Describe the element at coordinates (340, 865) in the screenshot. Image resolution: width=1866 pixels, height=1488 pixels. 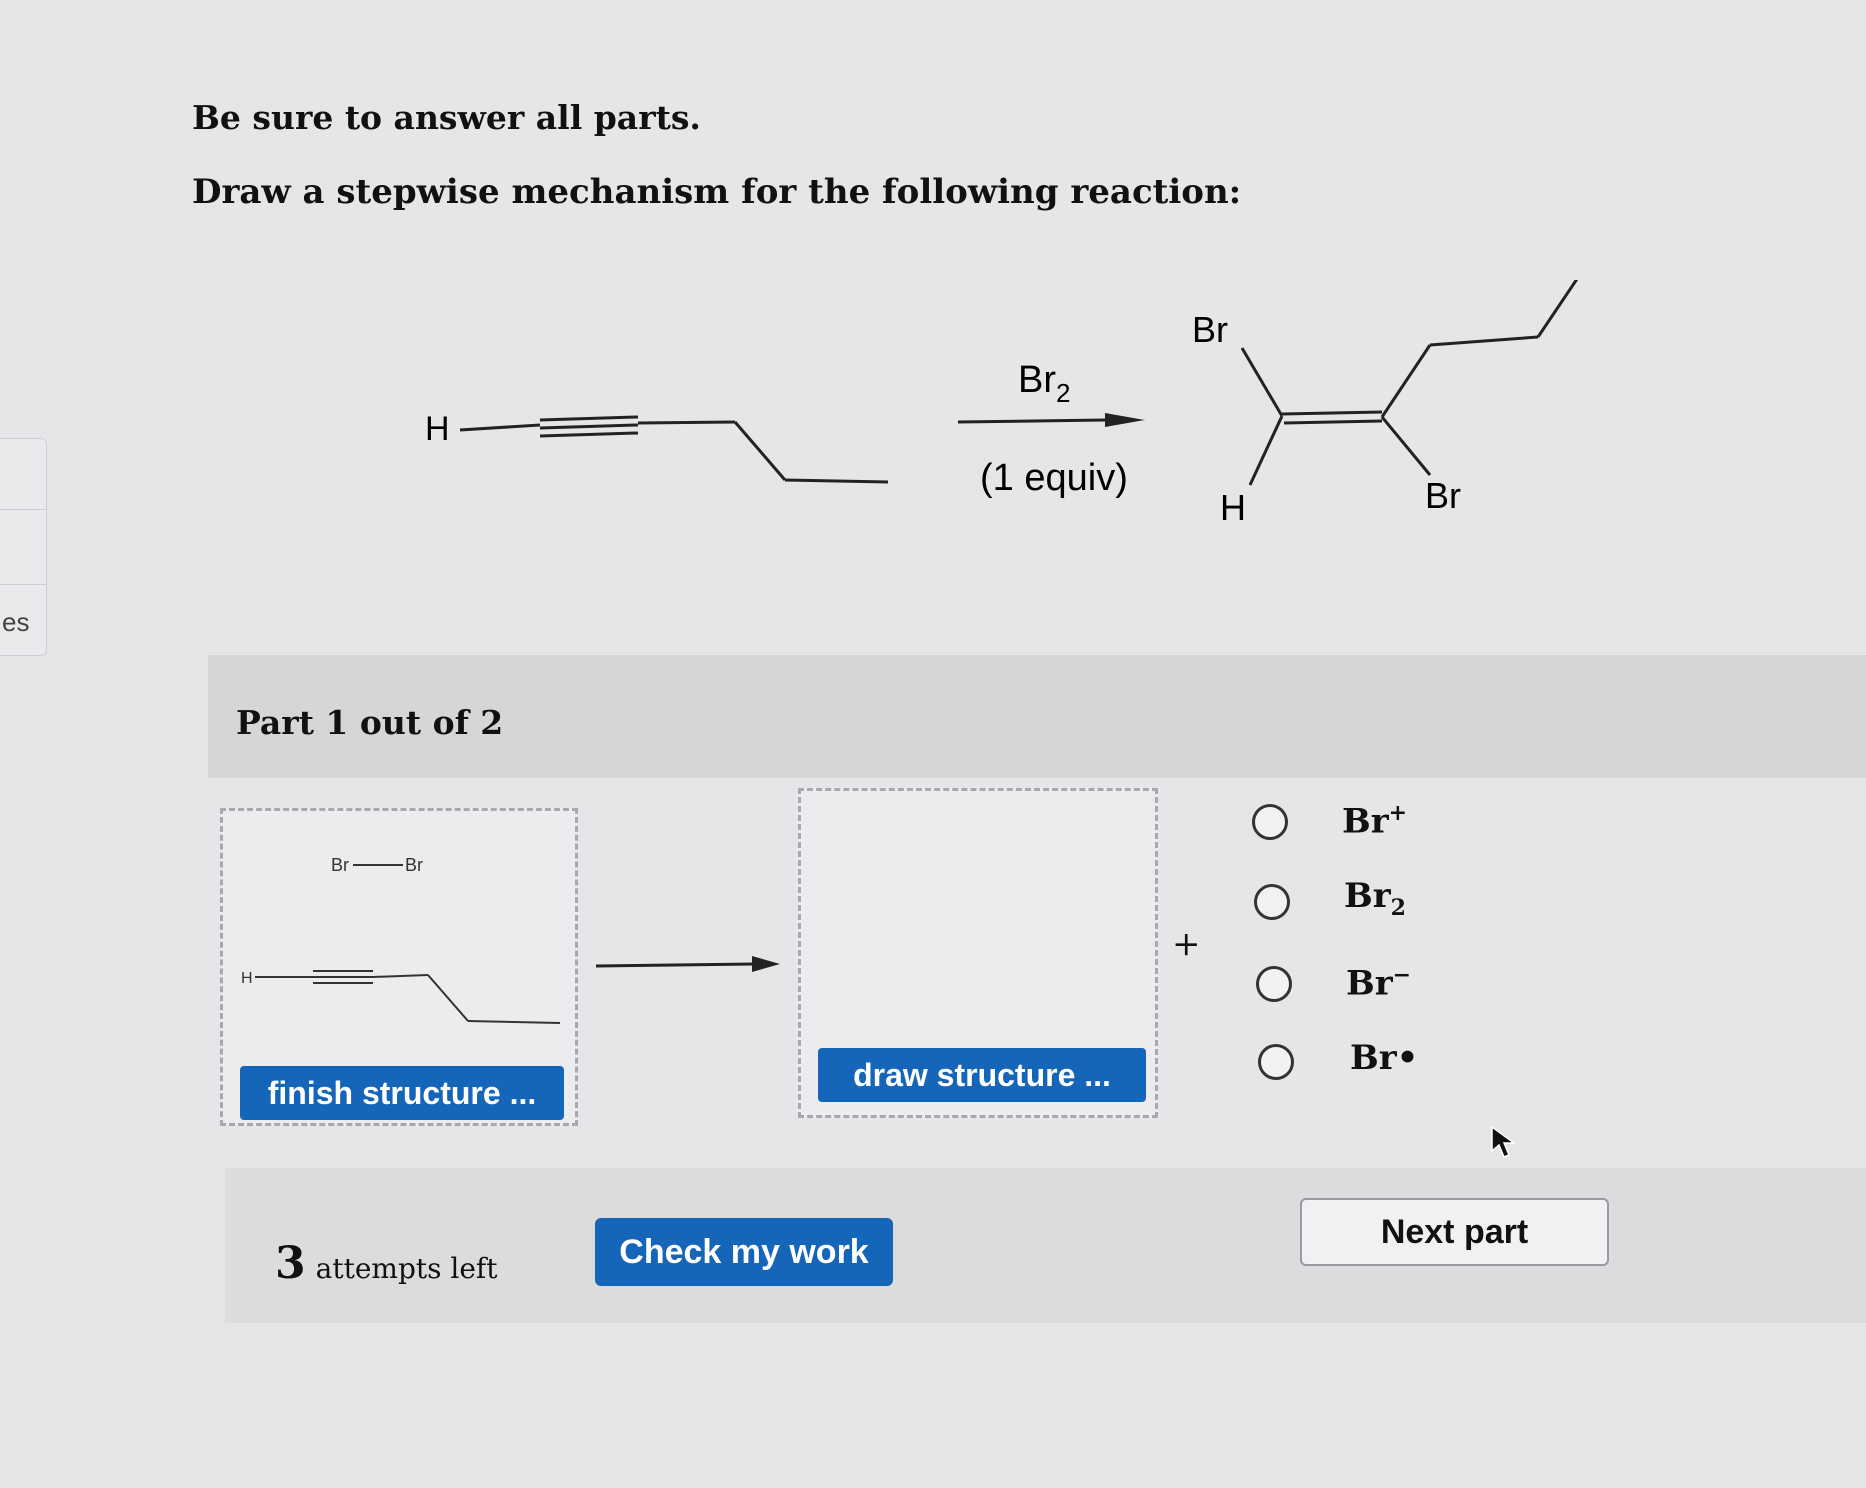
I see `br-atom-left: Br` at that location.